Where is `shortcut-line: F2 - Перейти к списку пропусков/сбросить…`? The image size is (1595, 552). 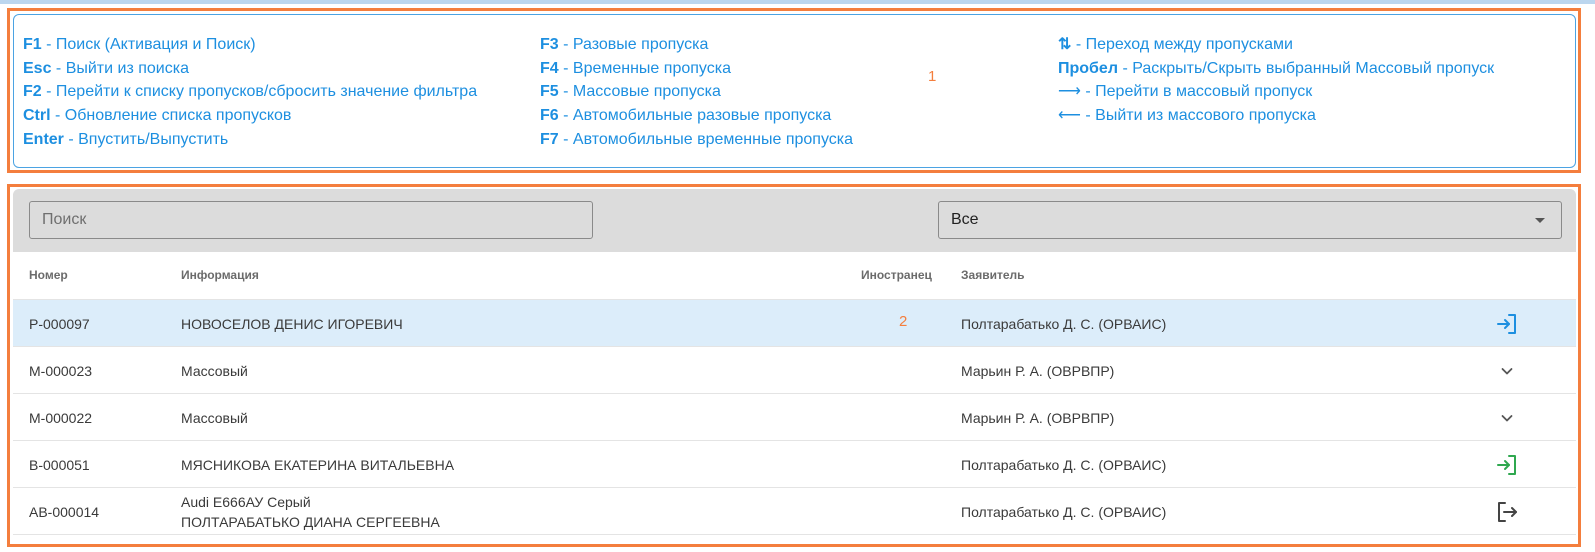
shortcut-line: F2 - Перейти к списку пропусков/сбросить… is located at coordinates (250, 92).